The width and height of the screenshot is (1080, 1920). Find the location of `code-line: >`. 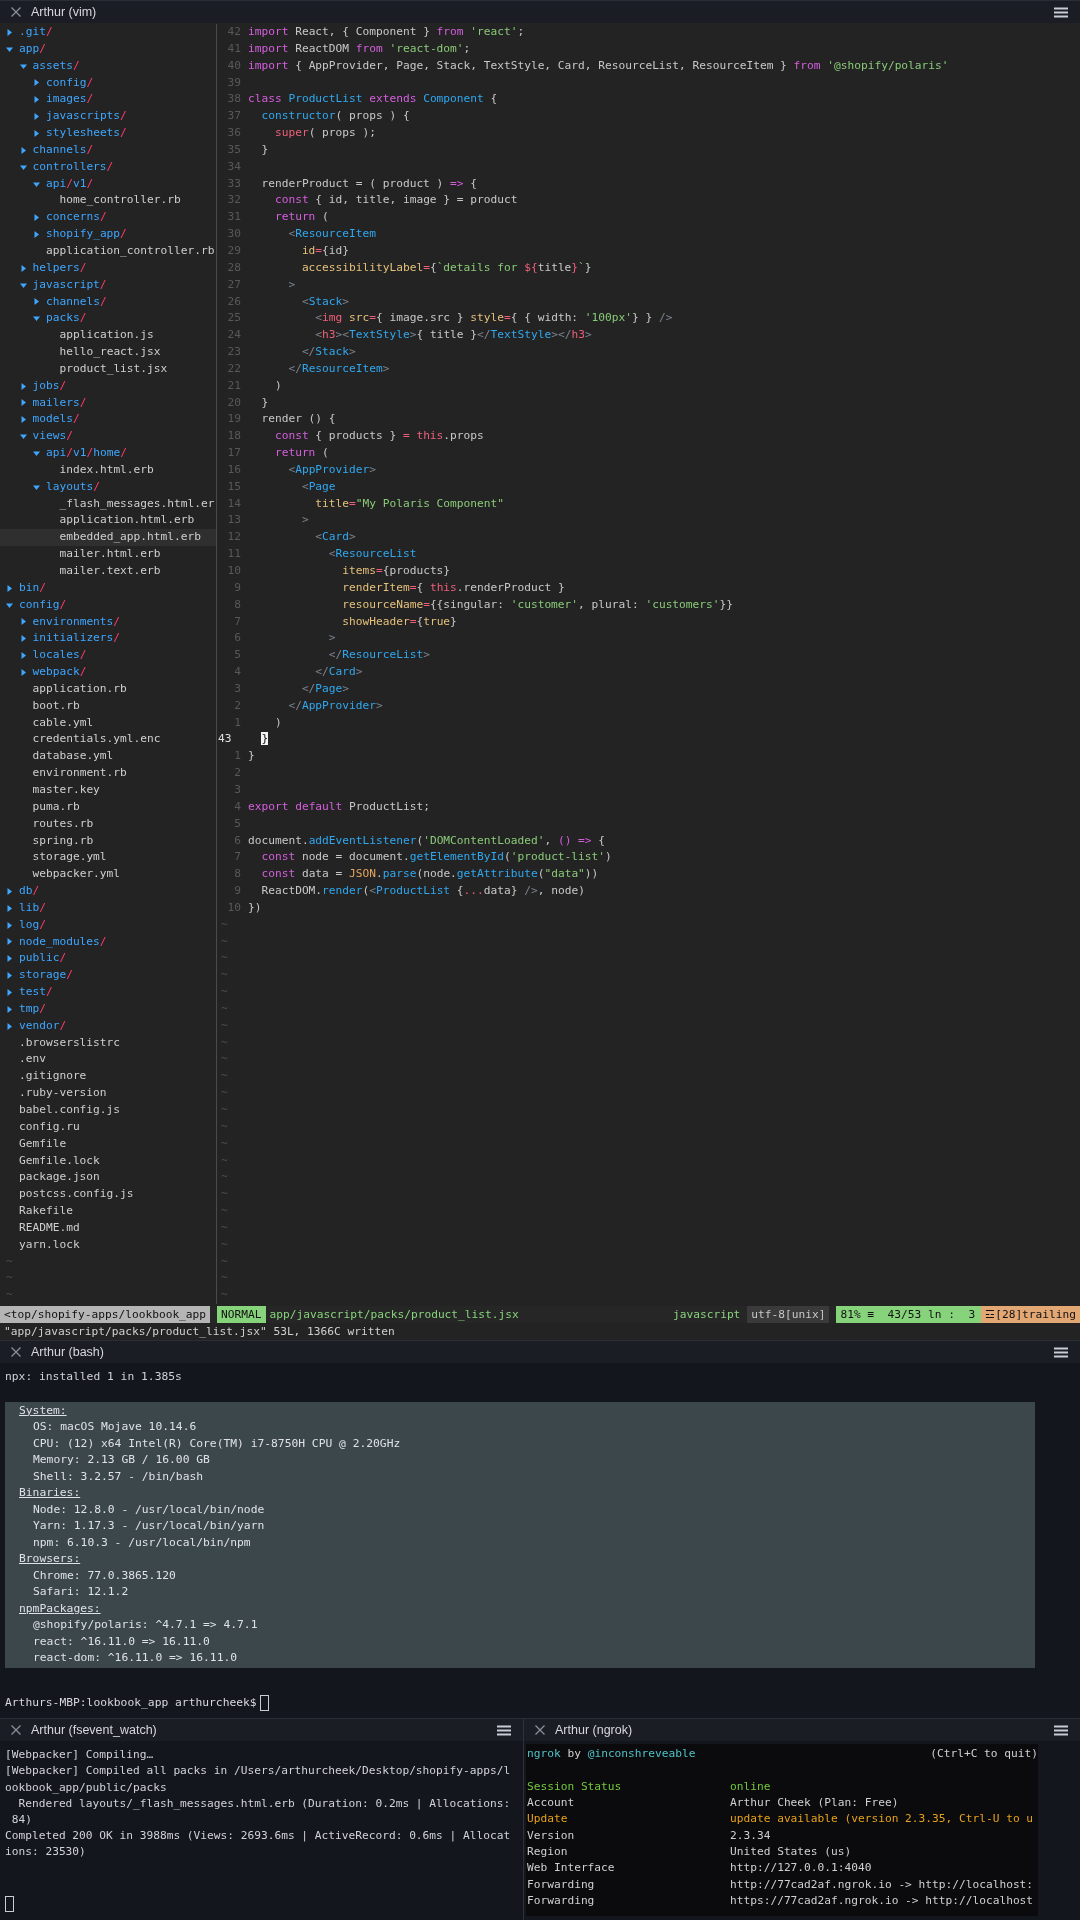

code-line: > is located at coordinates (304, 520).